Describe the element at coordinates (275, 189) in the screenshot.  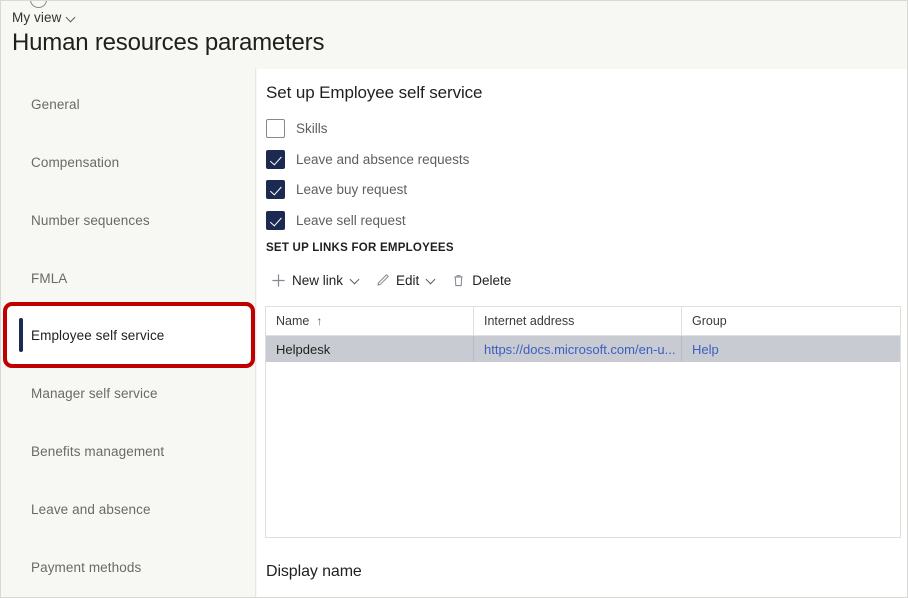
I see `checkbox-leave-buy-request` at that location.